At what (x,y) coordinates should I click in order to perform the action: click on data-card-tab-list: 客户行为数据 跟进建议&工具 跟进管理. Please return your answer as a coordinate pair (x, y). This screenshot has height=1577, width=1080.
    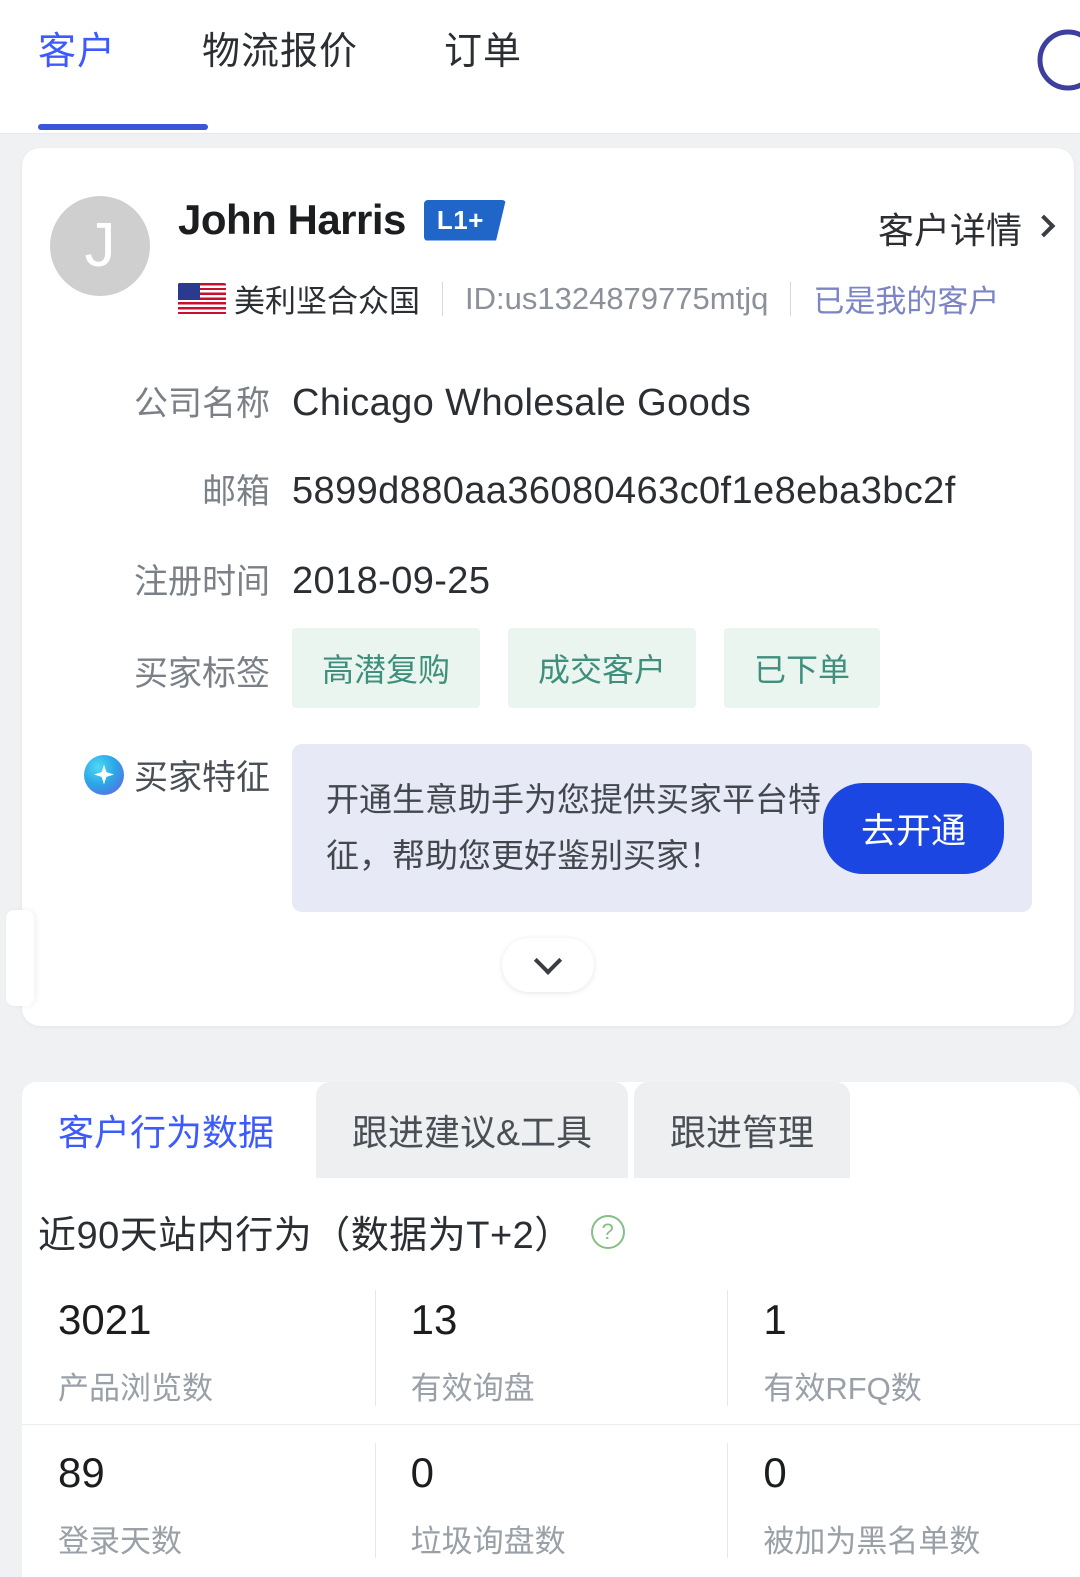
    Looking at the image, I should click on (439, 1130).